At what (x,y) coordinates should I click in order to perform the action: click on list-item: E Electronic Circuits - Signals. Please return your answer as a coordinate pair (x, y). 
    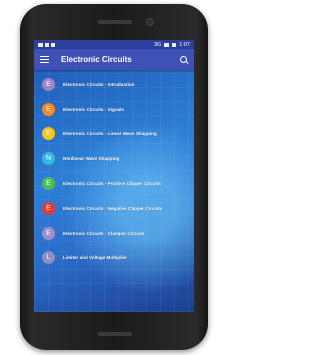
    Looking at the image, I should click on (114, 109).